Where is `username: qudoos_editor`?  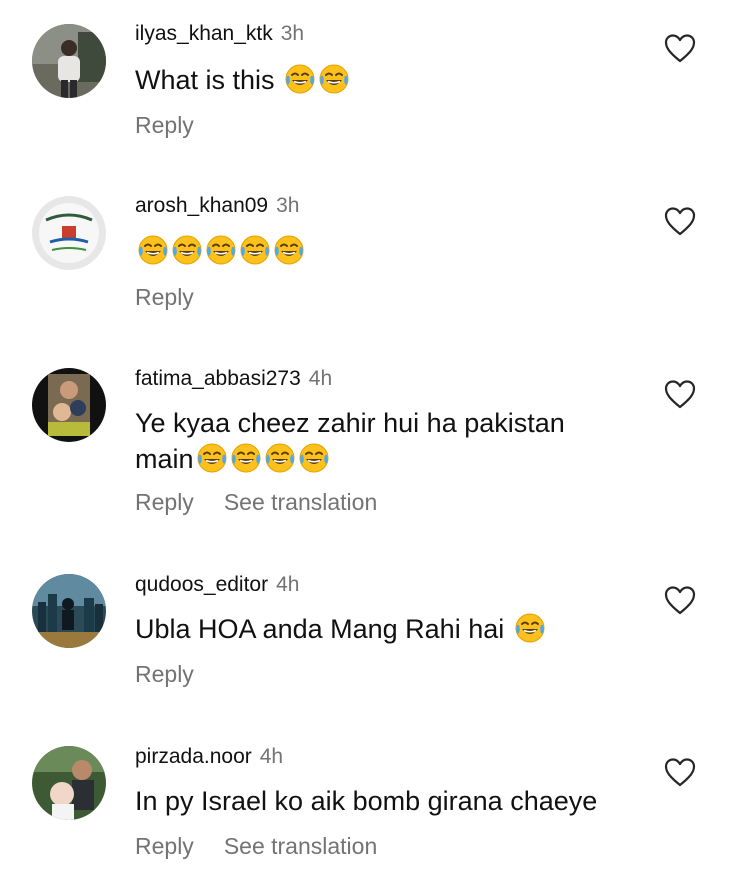 username: qudoos_editor is located at coordinates (201, 584).